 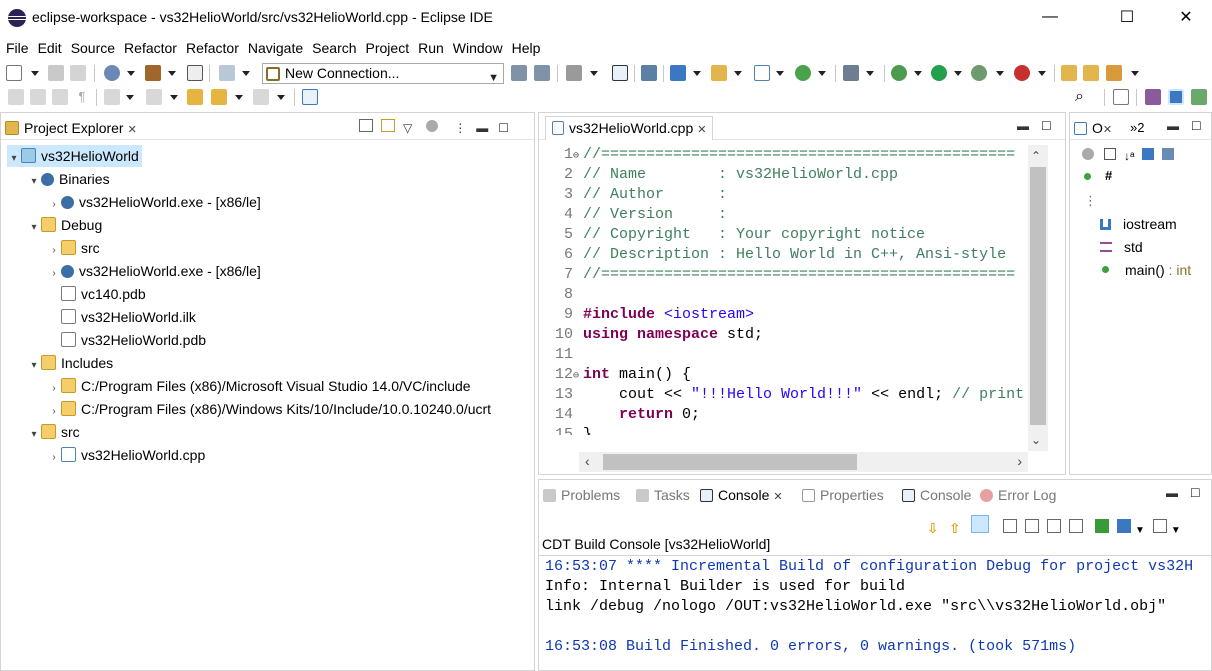 What do you see at coordinates (1129, 156) in the screenshot?
I see `sort-icon: ↓ᵃ` at bounding box center [1129, 156].